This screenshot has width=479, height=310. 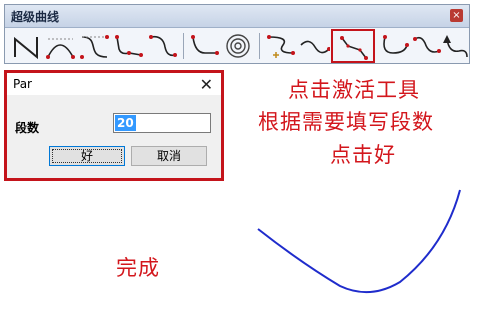 What do you see at coordinates (359, 241) in the screenshot?
I see `result-curve` at bounding box center [359, 241].